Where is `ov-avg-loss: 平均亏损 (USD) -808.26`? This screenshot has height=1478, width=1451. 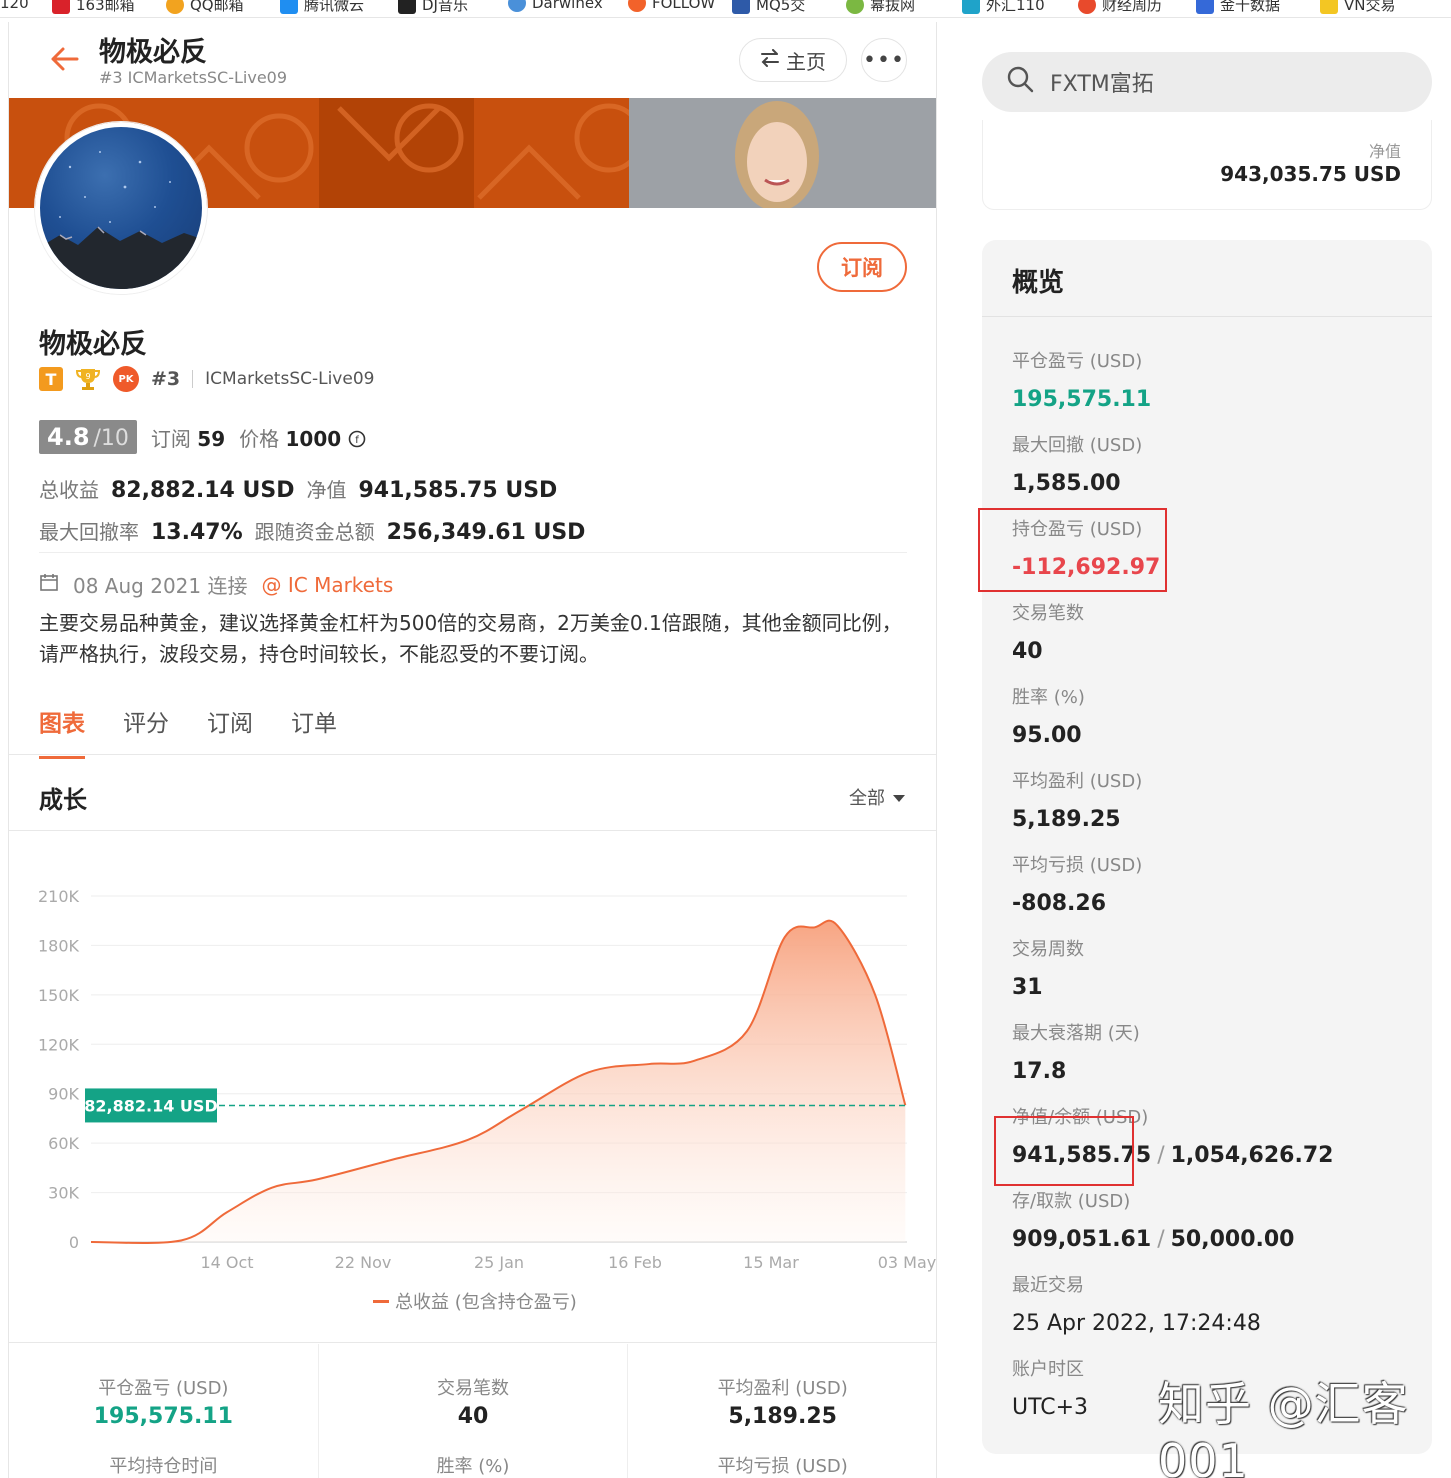
ov-avg-loss: 平均亏损 (USD) -808.26 is located at coordinates (1077, 885).